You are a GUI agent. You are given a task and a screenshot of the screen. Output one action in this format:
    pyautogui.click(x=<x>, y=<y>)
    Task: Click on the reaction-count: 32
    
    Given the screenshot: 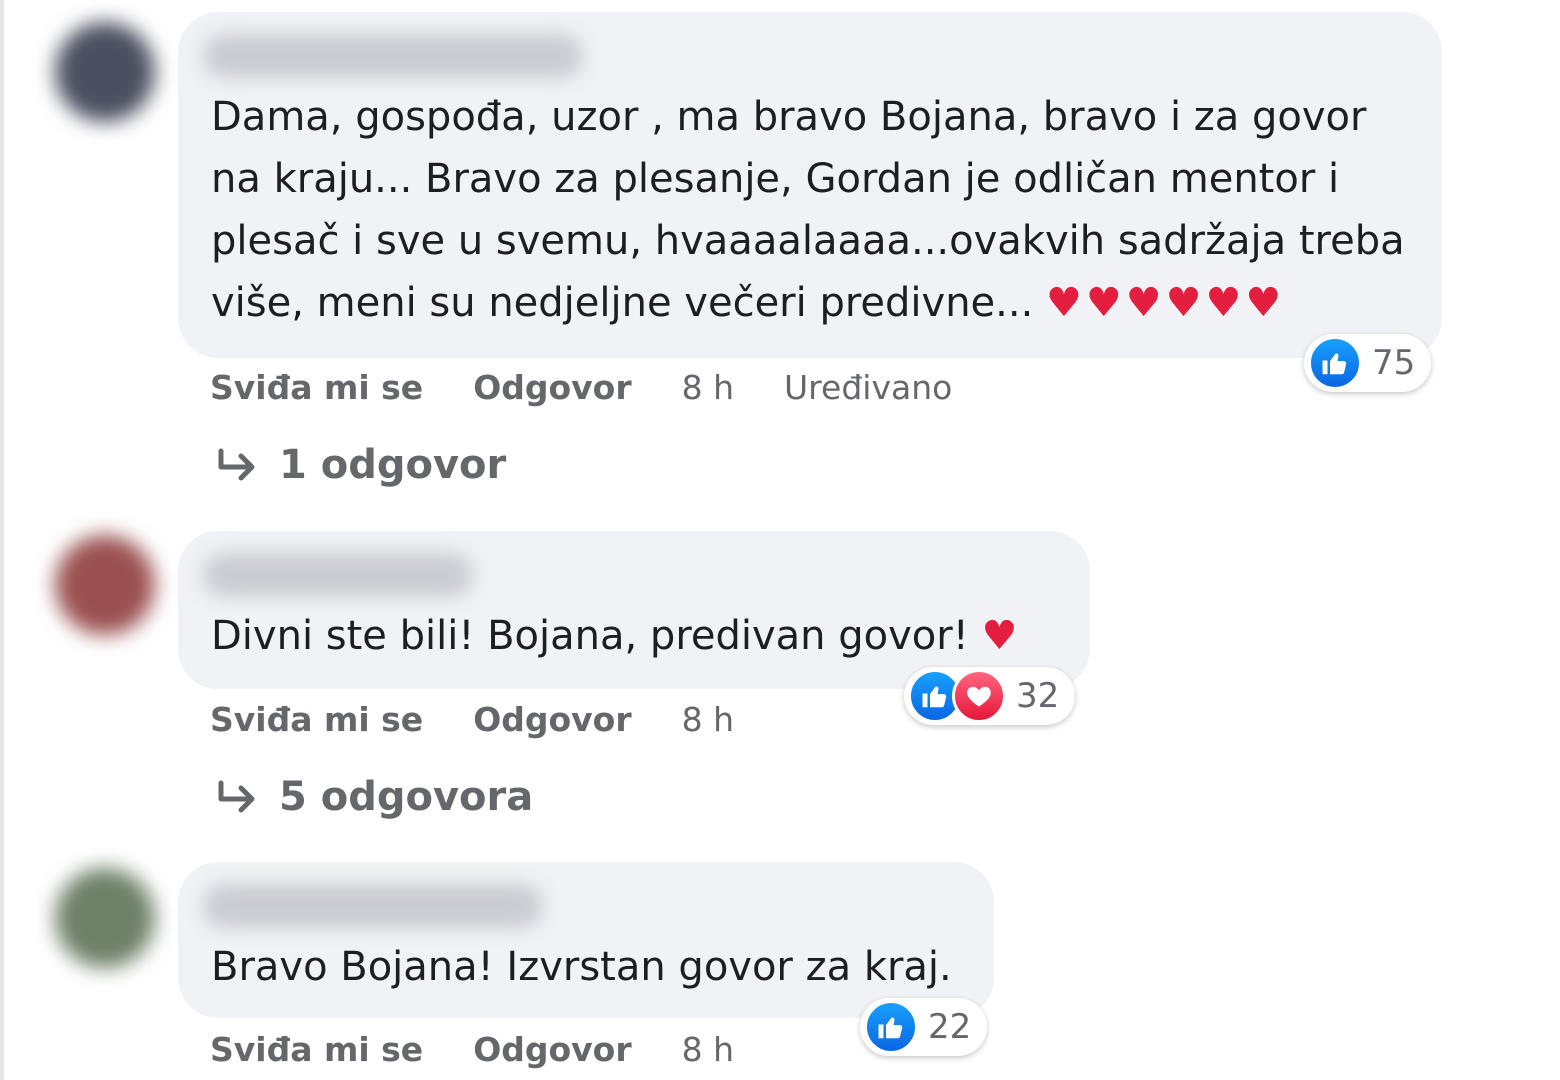 What is the action you would take?
    pyautogui.click(x=1038, y=696)
    